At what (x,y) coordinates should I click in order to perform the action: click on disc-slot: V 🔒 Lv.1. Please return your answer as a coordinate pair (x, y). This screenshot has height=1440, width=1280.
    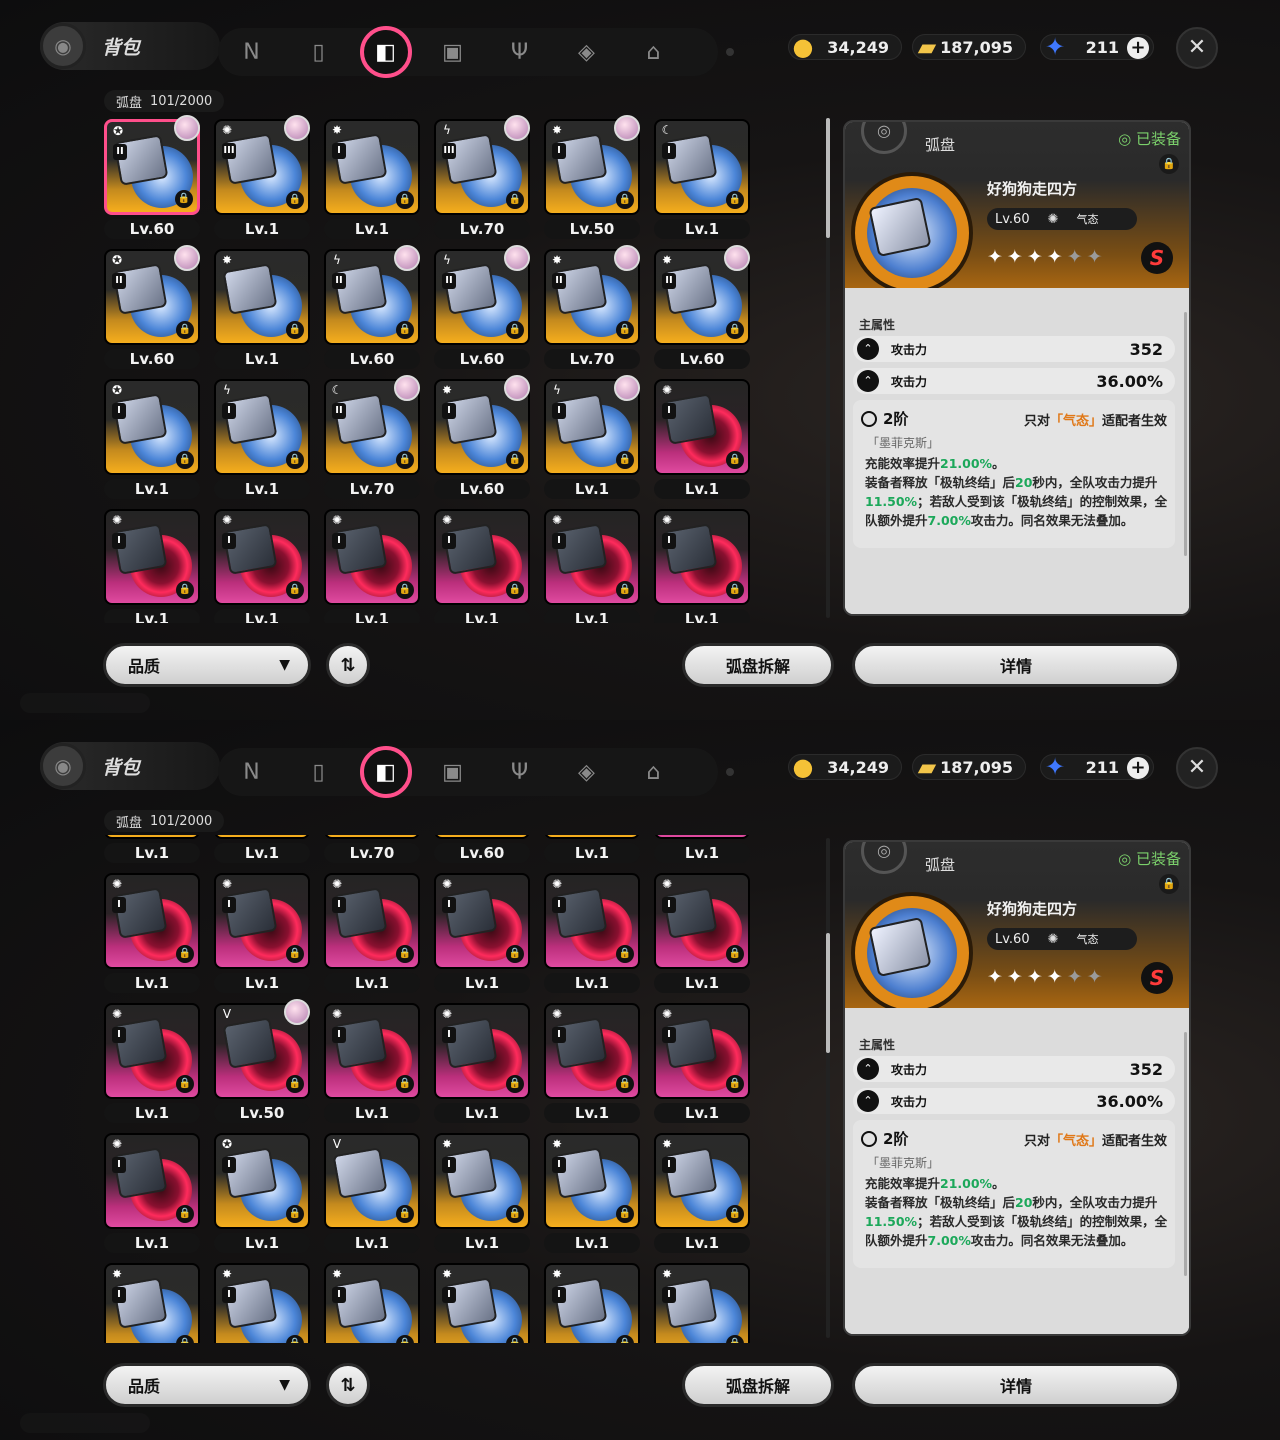
    Looking at the image, I should click on (370, 1192).